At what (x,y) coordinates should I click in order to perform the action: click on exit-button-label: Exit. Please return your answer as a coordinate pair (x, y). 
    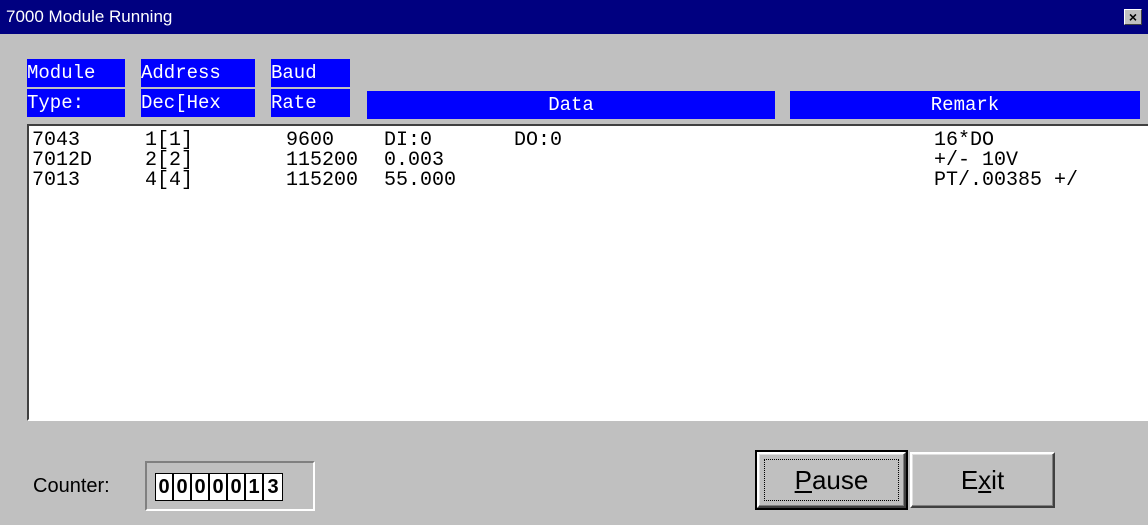
    Looking at the image, I should click on (982, 479).